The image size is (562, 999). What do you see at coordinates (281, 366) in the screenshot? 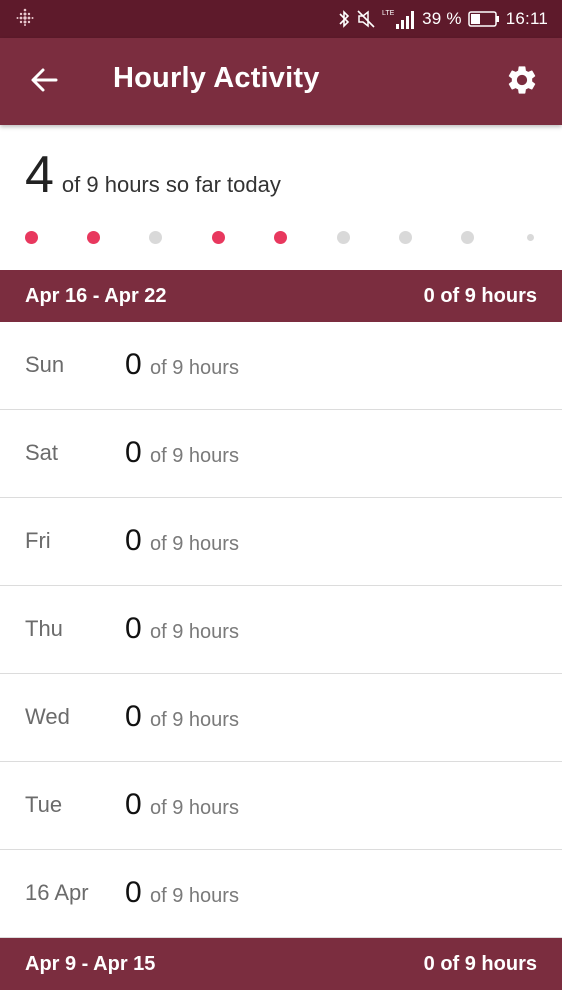
I see `day-row: Sun 0 of 9 hours` at bounding box center [281, 366].